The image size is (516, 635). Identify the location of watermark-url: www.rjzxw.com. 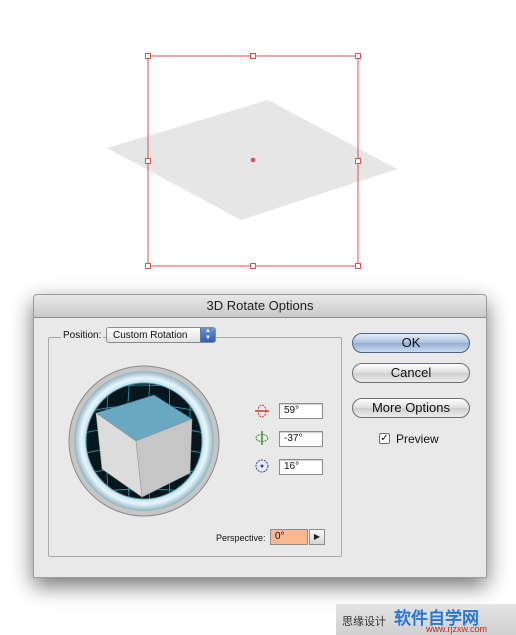
(457, 629).